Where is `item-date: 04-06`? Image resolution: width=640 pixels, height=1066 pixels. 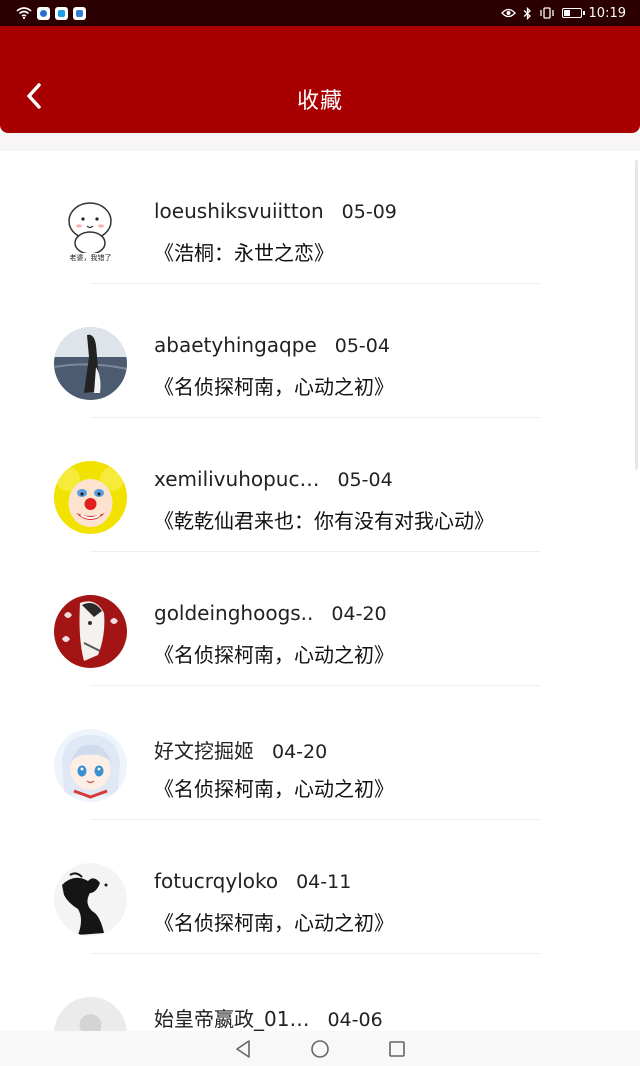 item-date: 04-06 is located at coordinates (355, 1020).